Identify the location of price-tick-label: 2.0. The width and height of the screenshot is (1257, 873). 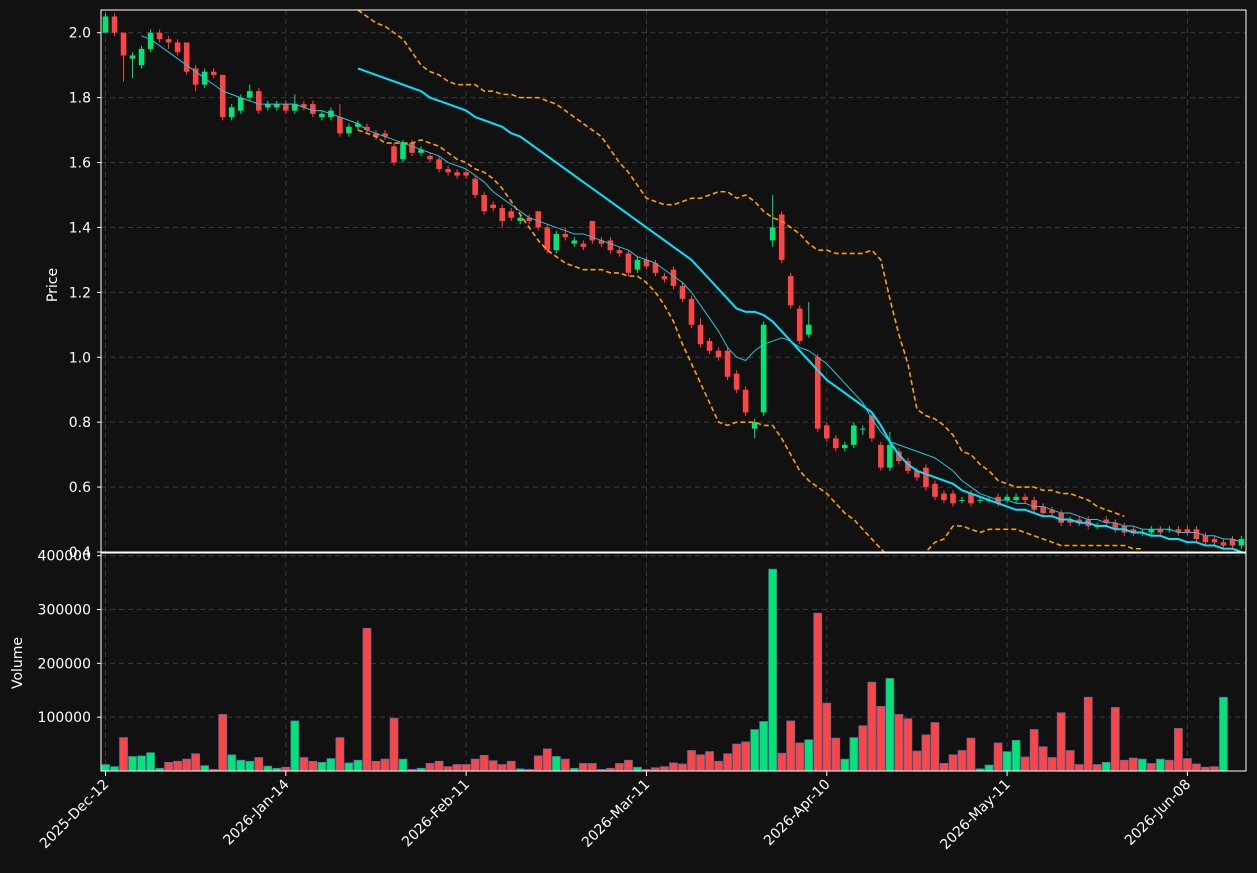
(80, 34).